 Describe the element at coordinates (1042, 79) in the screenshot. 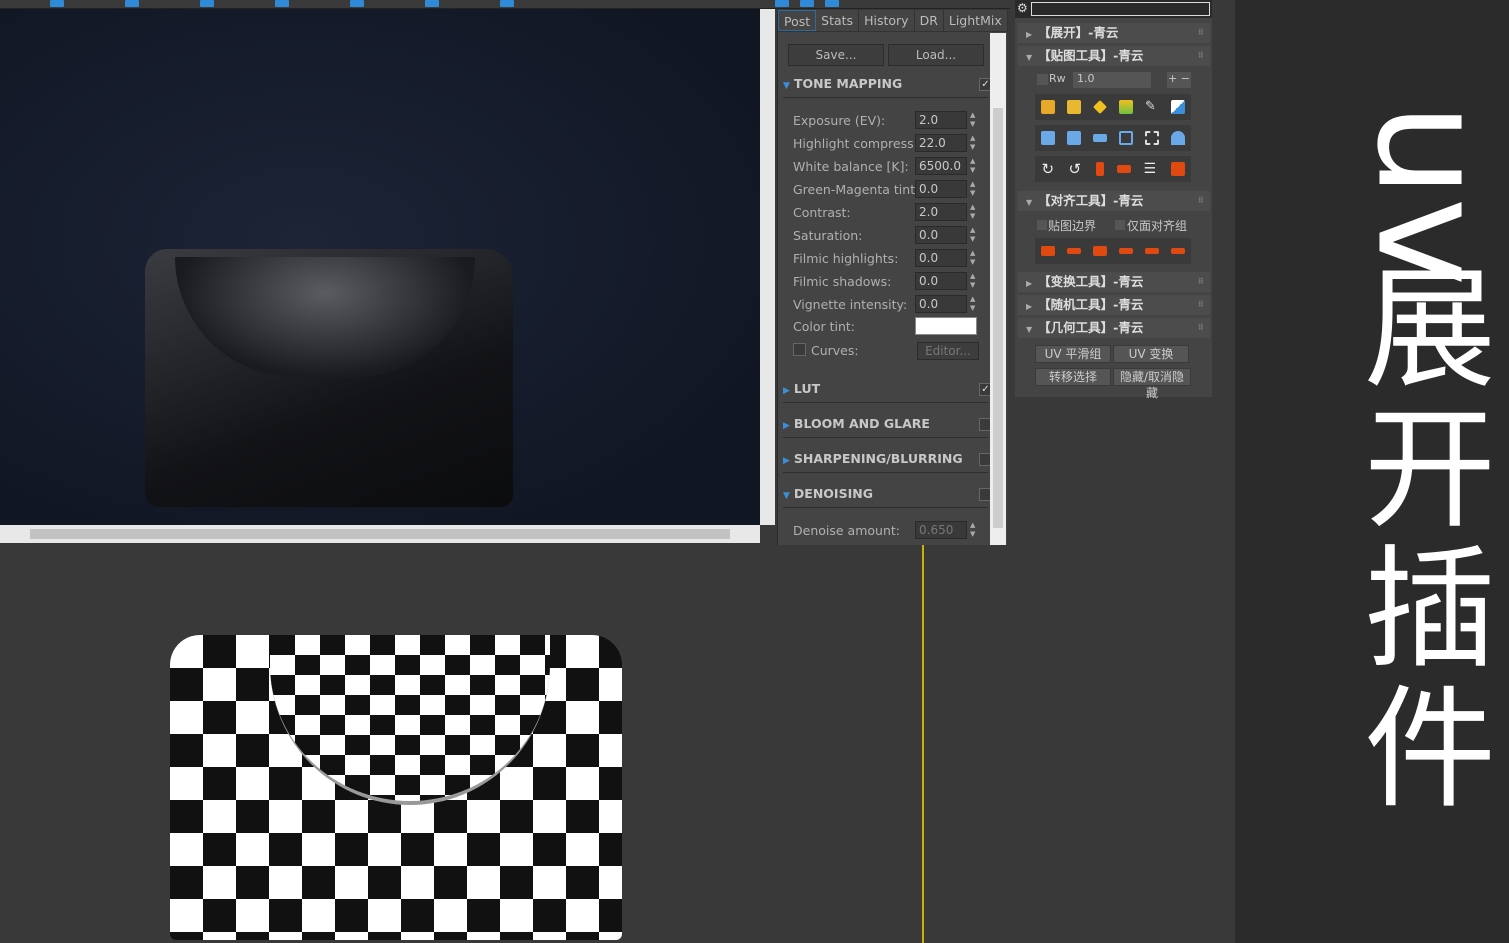

I see `rw-checkbox` at that location.